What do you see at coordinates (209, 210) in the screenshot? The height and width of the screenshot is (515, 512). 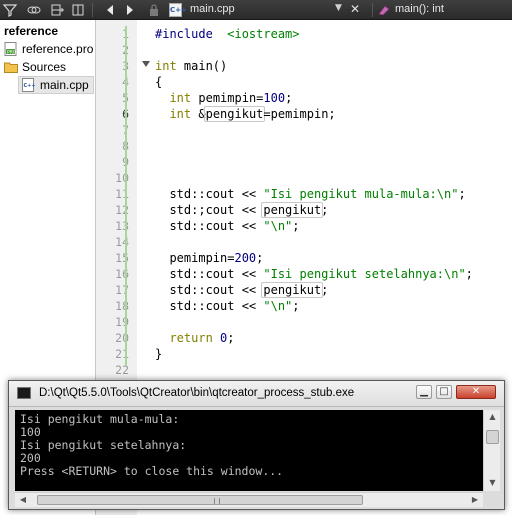 I see `code-token: std:;cout <<` at bounding box center [209, 210].